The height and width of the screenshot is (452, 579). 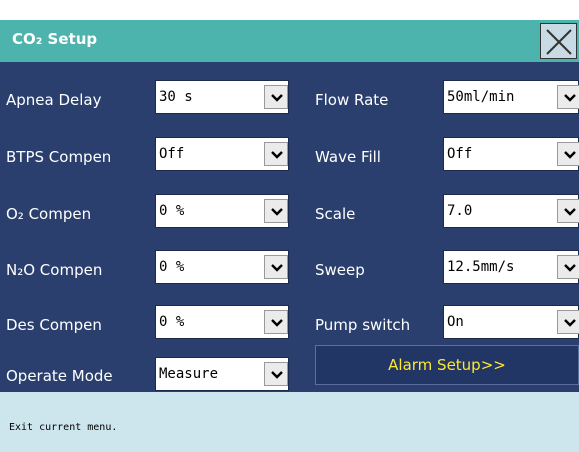 I want to click on flow-rate-value: 50ml/min, so click(x=481, y=97).